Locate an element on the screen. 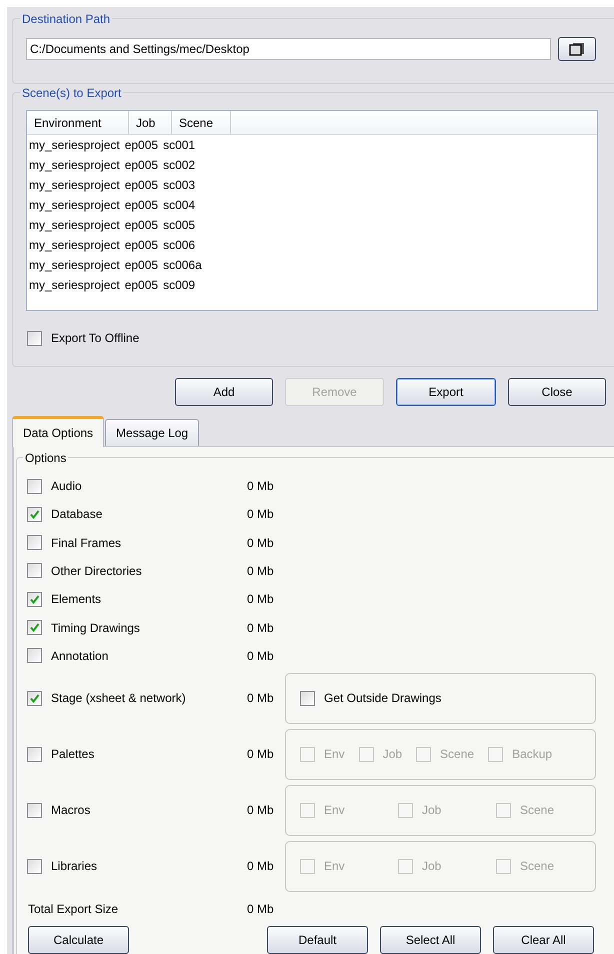  checkbox-label: Libraries is located at coordinates (74, 866).